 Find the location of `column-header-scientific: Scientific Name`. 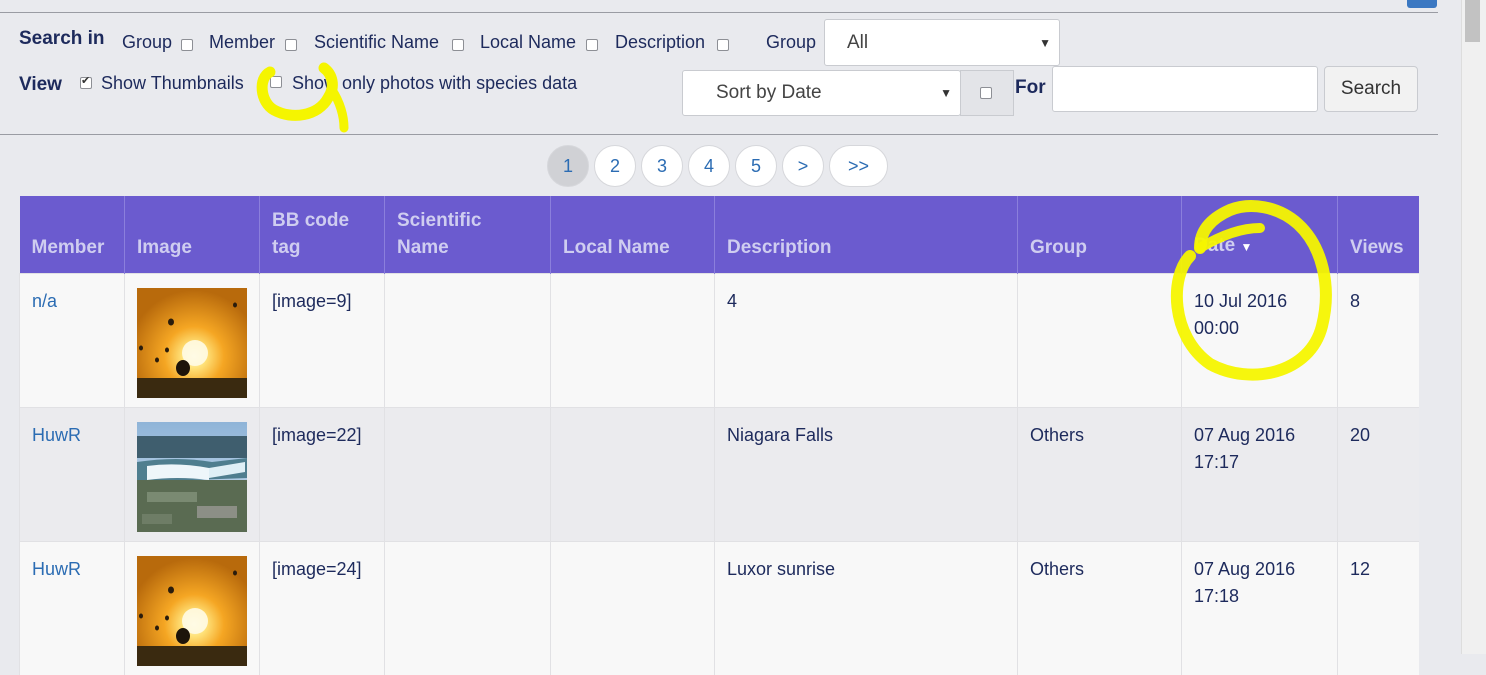

column-header-scientific: Scientific Name is located at coordinates (468, 235).